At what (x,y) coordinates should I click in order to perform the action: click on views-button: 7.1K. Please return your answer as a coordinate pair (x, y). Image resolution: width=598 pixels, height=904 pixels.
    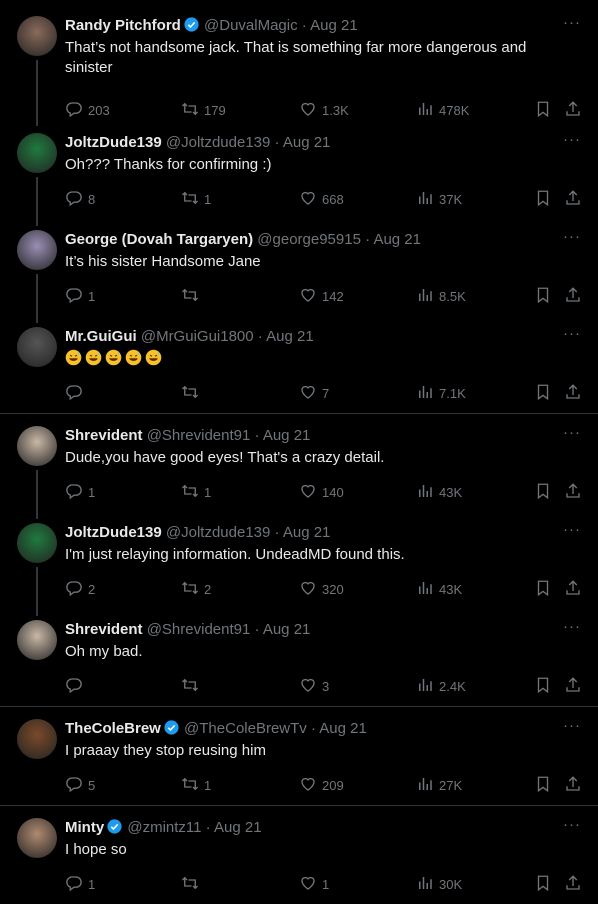
    Looking at the image, I should click on (441, 393).